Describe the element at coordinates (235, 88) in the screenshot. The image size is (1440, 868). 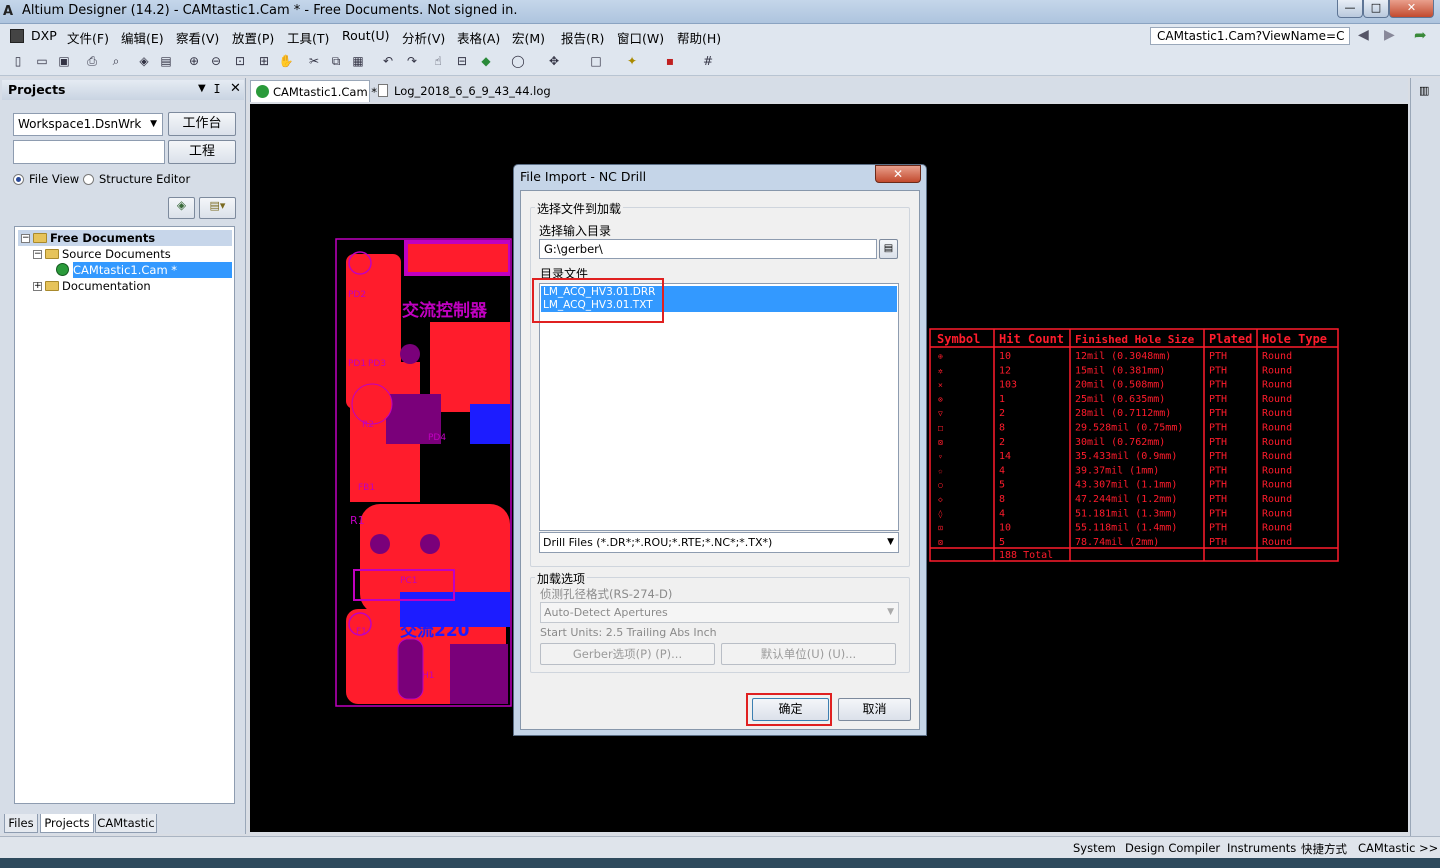
I see `panel-close-icon: ✕` at that location.